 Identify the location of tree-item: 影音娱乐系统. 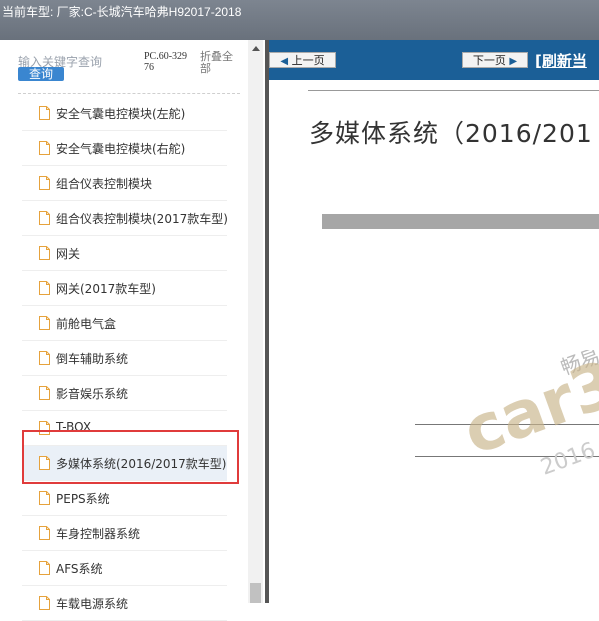
(124, 393).